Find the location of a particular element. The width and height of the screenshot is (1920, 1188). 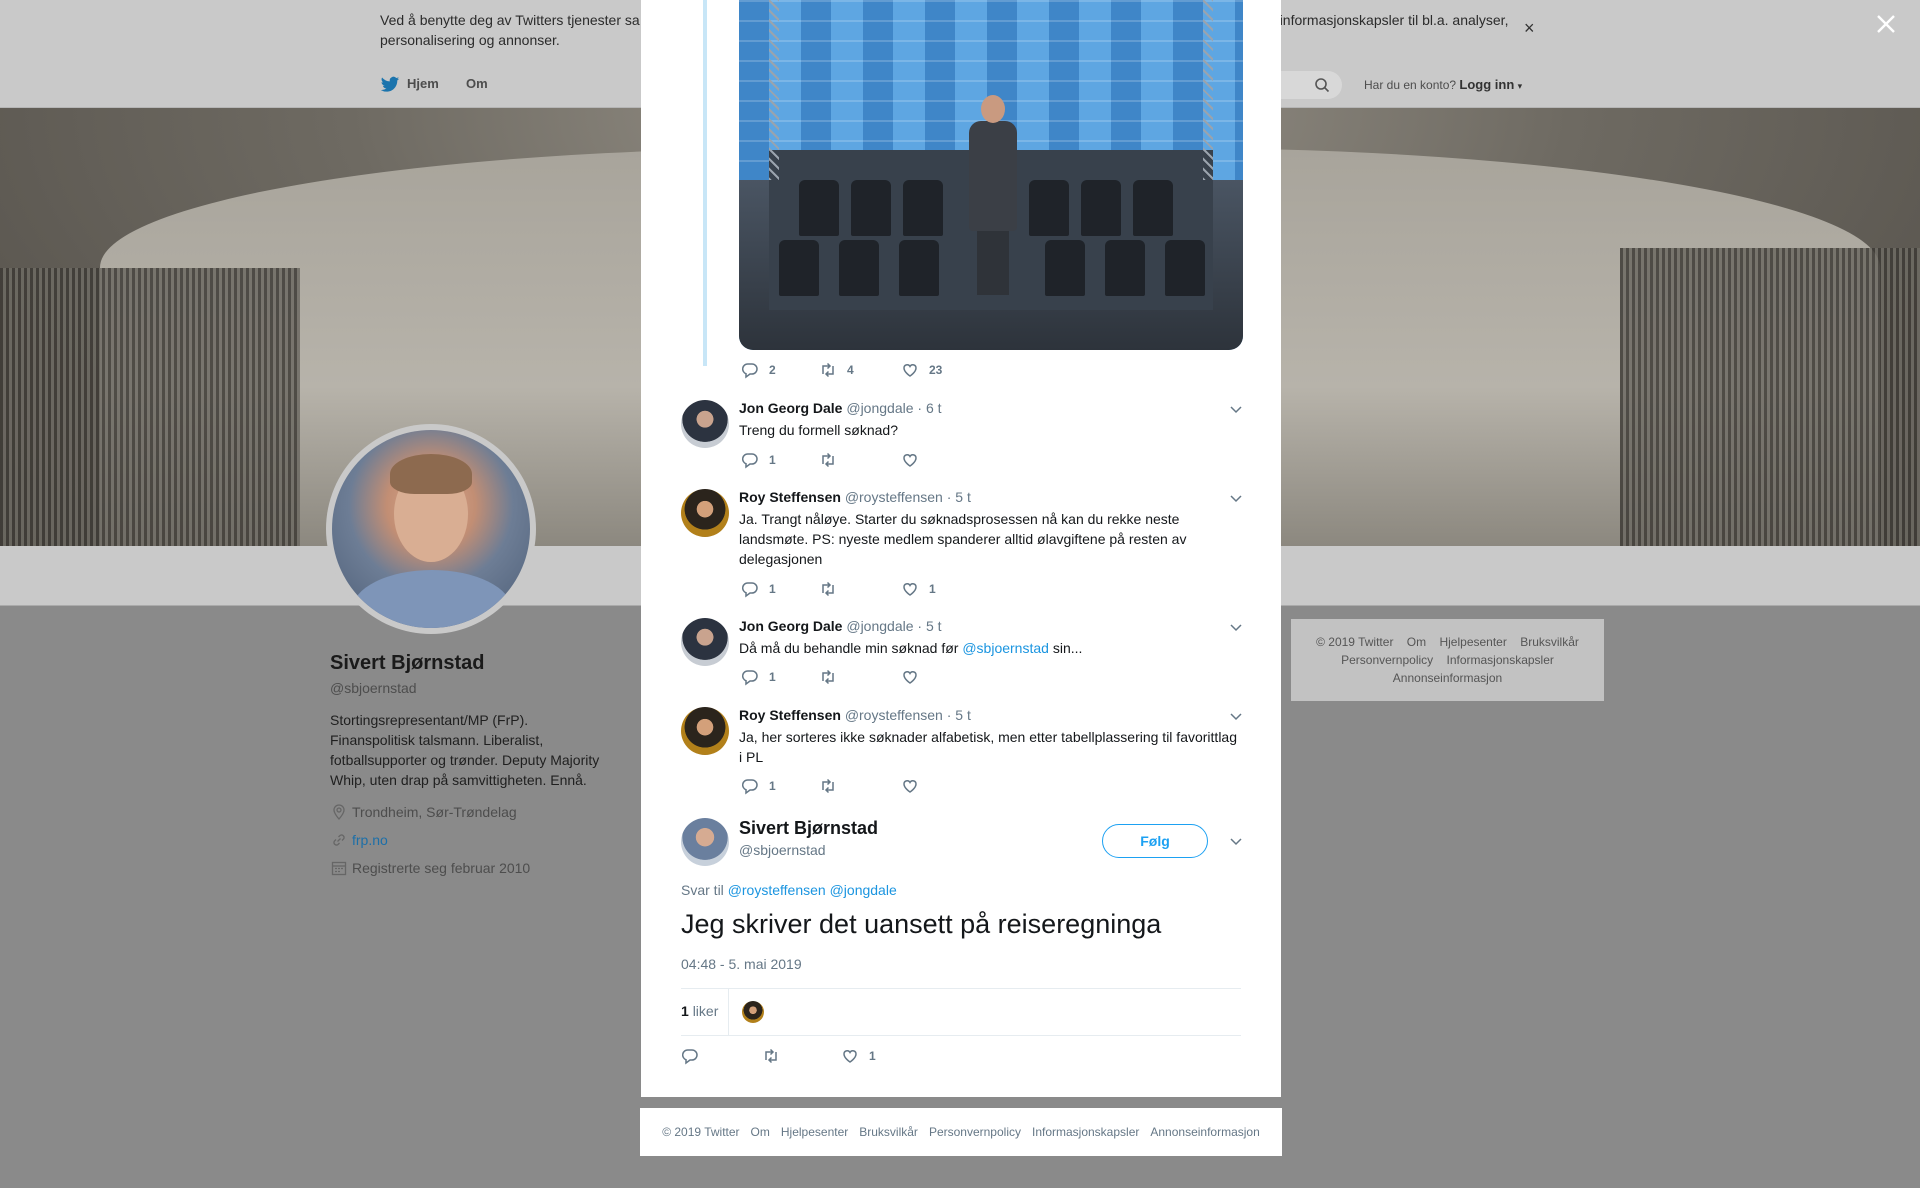

tweet-actions: 1 1 is located at coordinates (840, 589).